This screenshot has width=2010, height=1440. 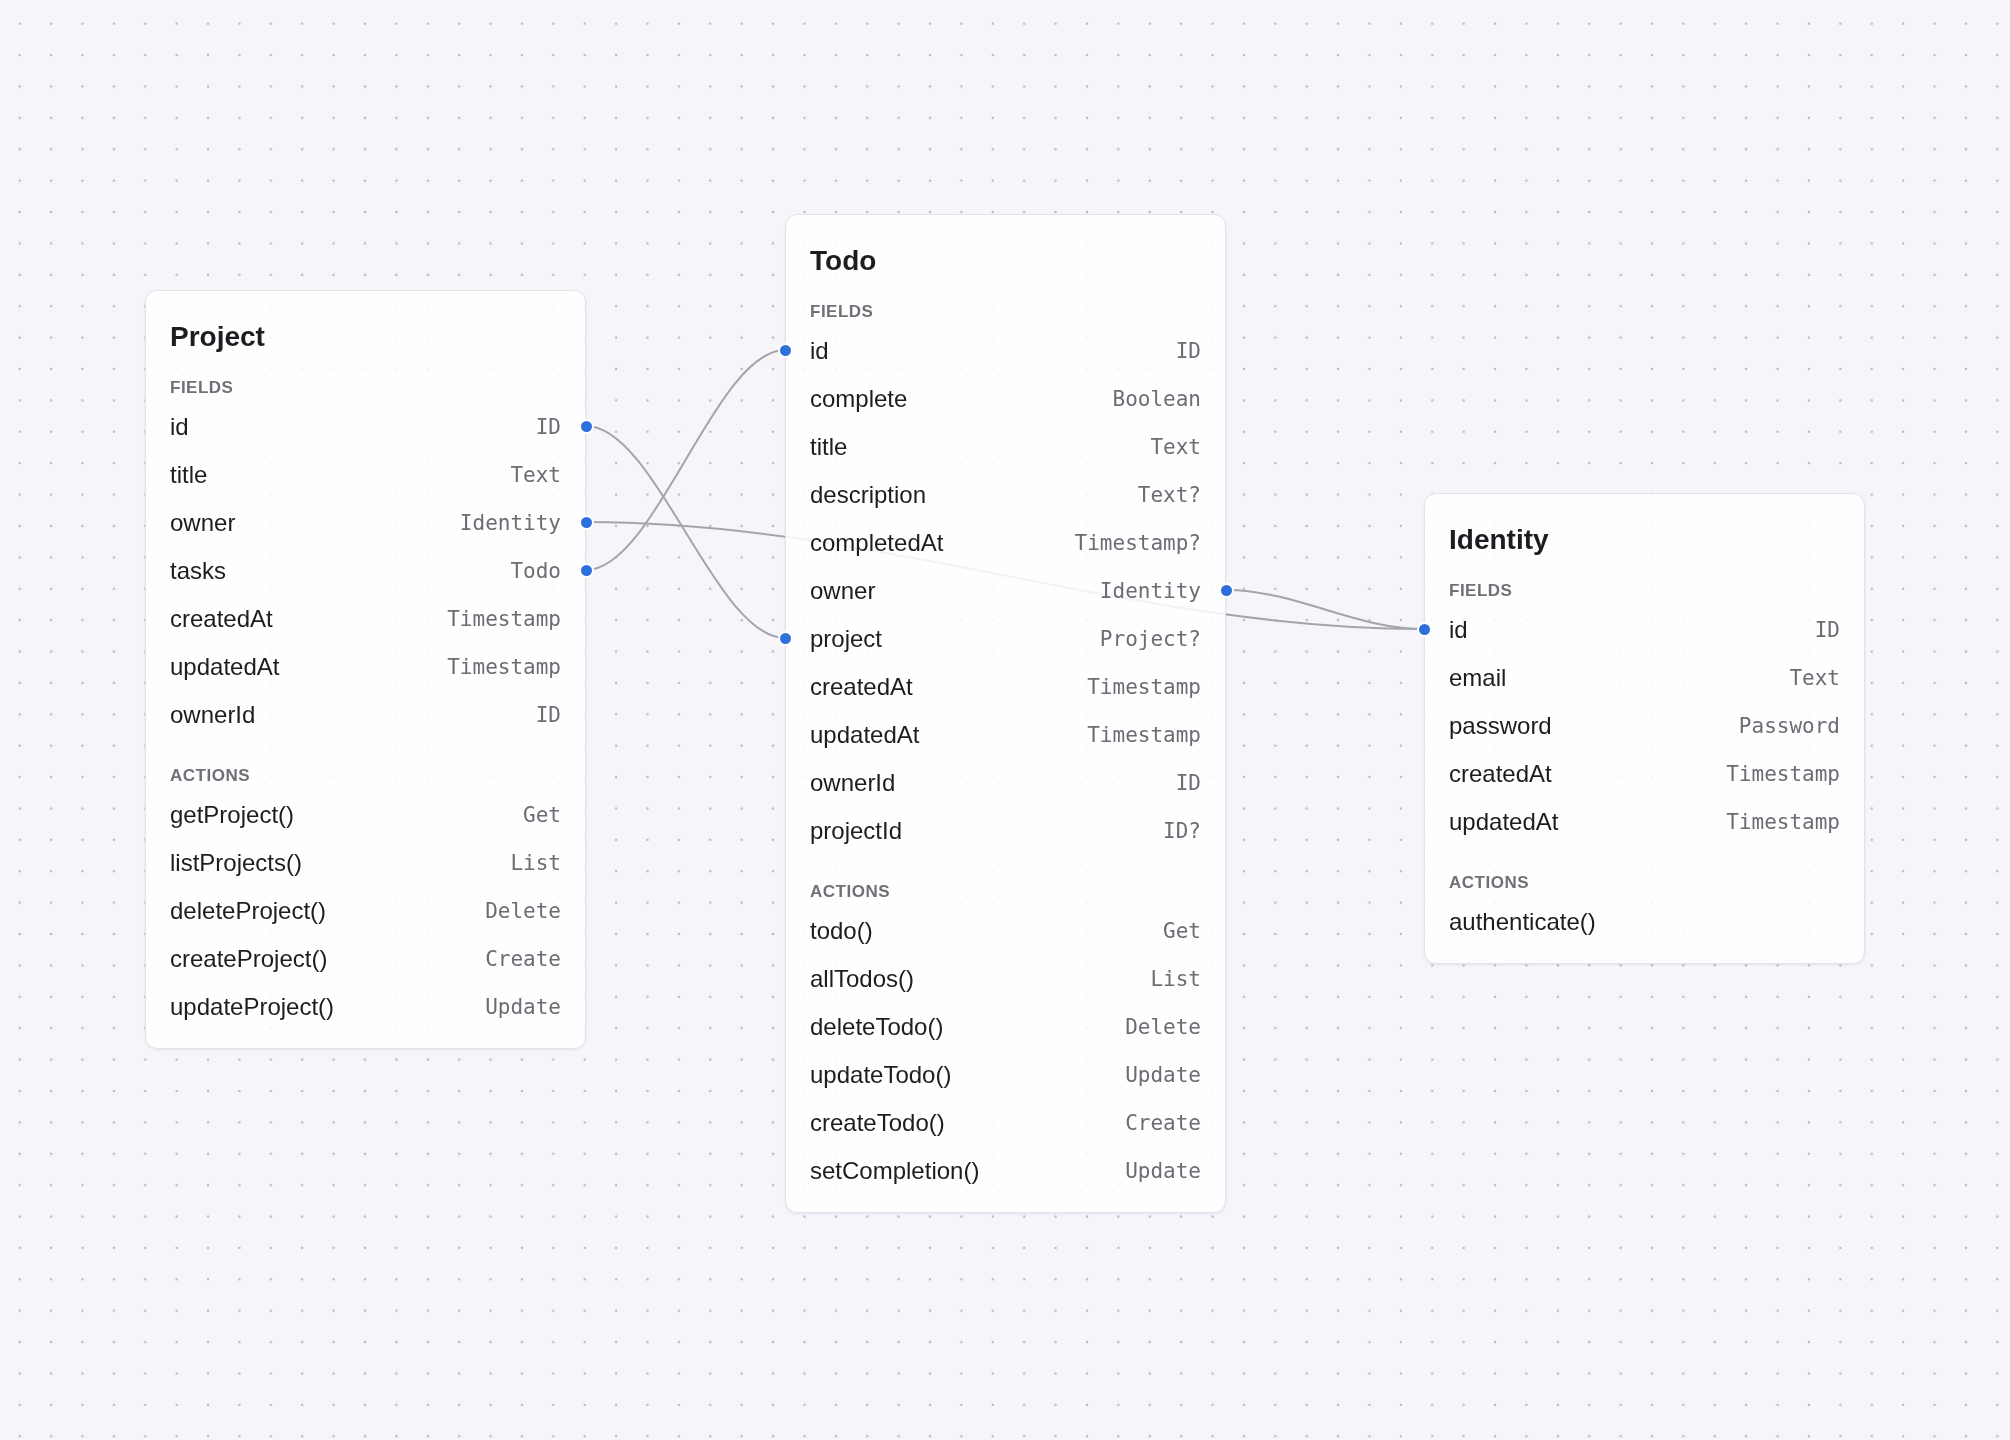 I want to click on entity-title: Todo, so click(x=844, y=261).